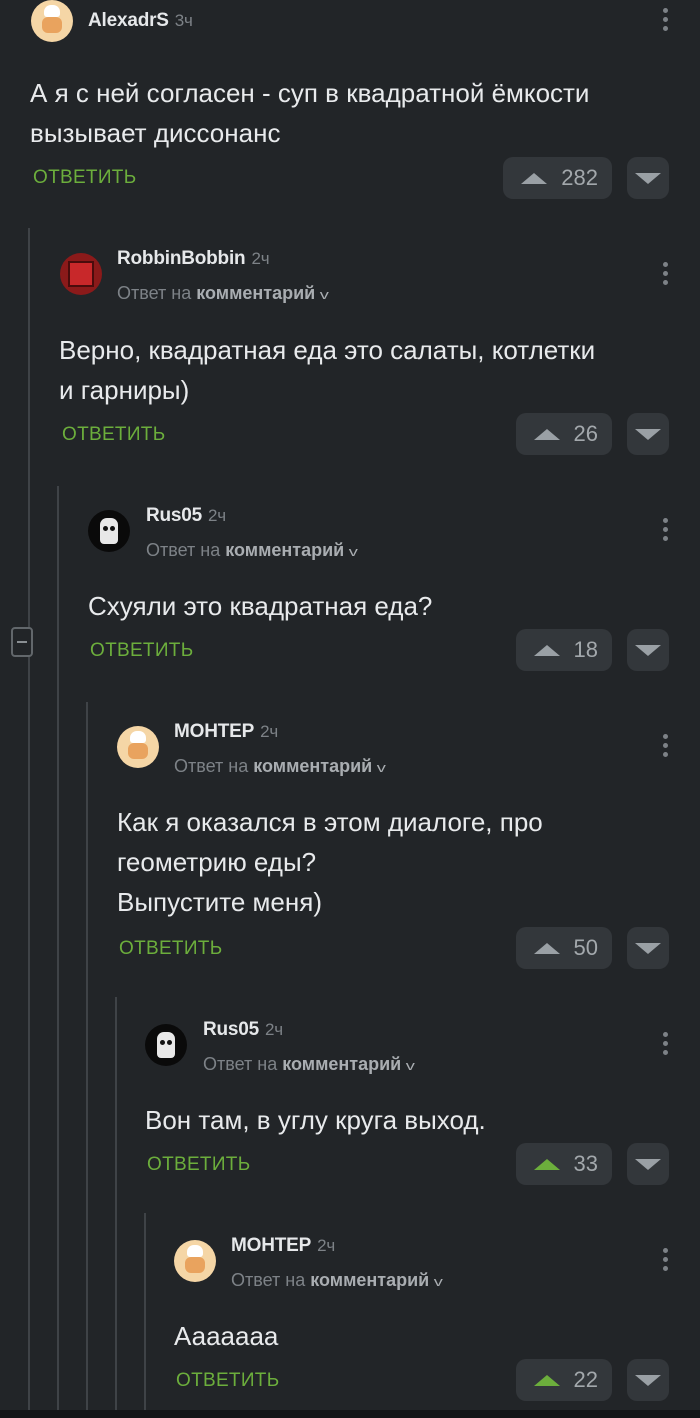  I want to click on upvote-button: 18, so click(564, 650).